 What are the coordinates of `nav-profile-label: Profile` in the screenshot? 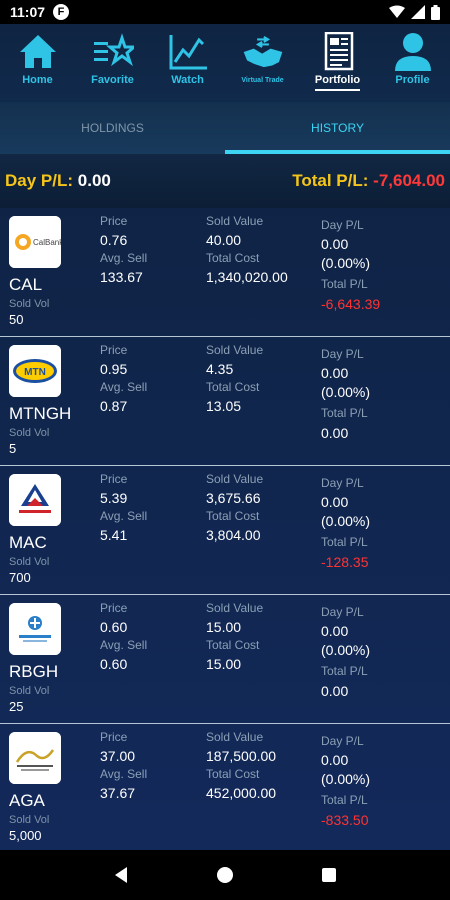 It's located at (412, 80).